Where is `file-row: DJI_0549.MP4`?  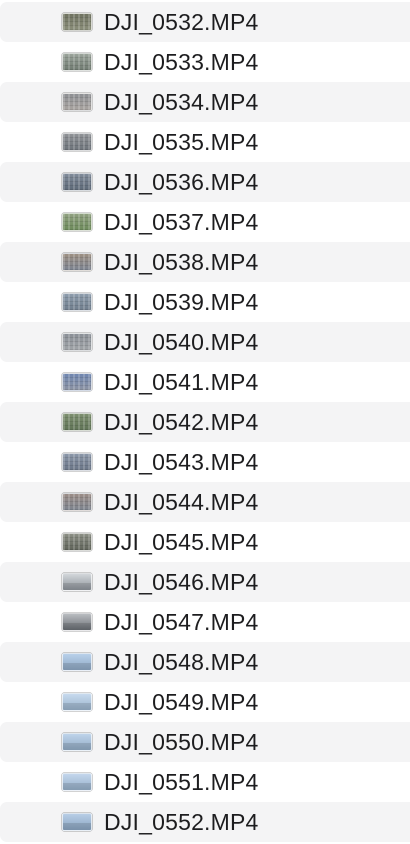
file-row: DJI_0549.MP4 is located at coordinates (205, 702).